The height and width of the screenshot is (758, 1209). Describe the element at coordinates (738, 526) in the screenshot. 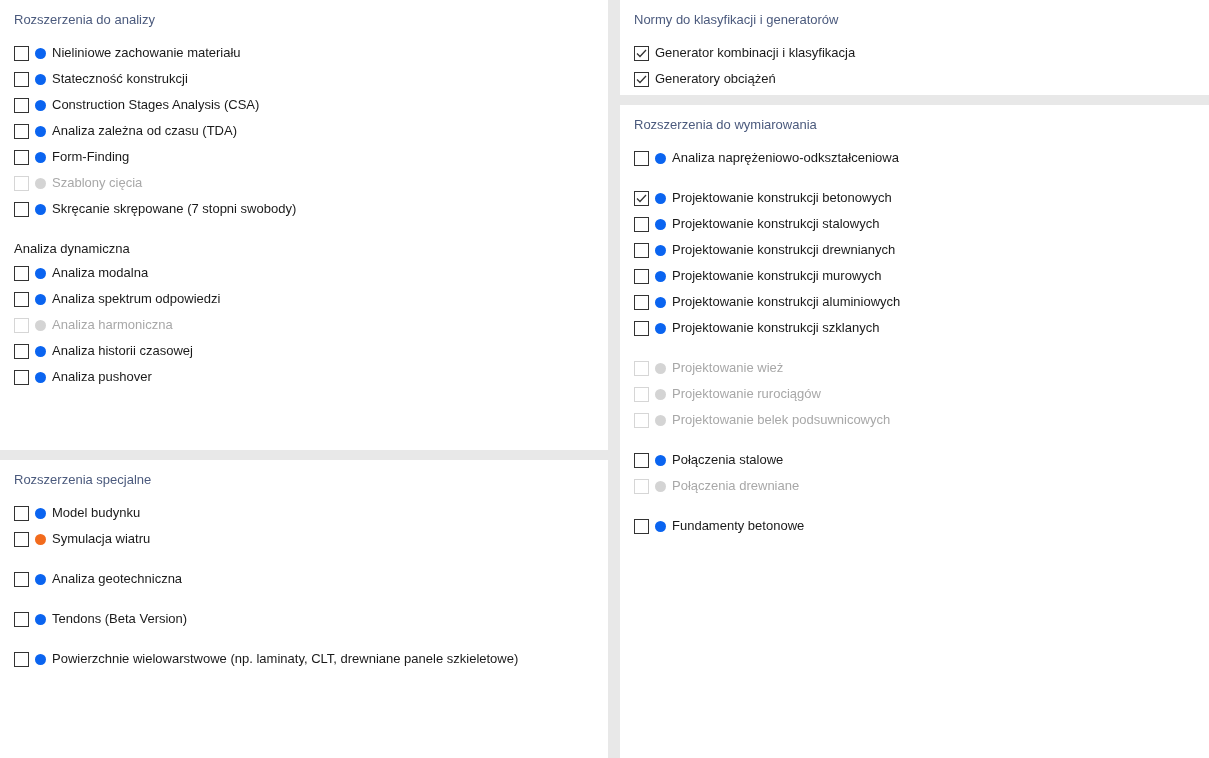

I see `option-label: Fundamenty betonowe` at that location.